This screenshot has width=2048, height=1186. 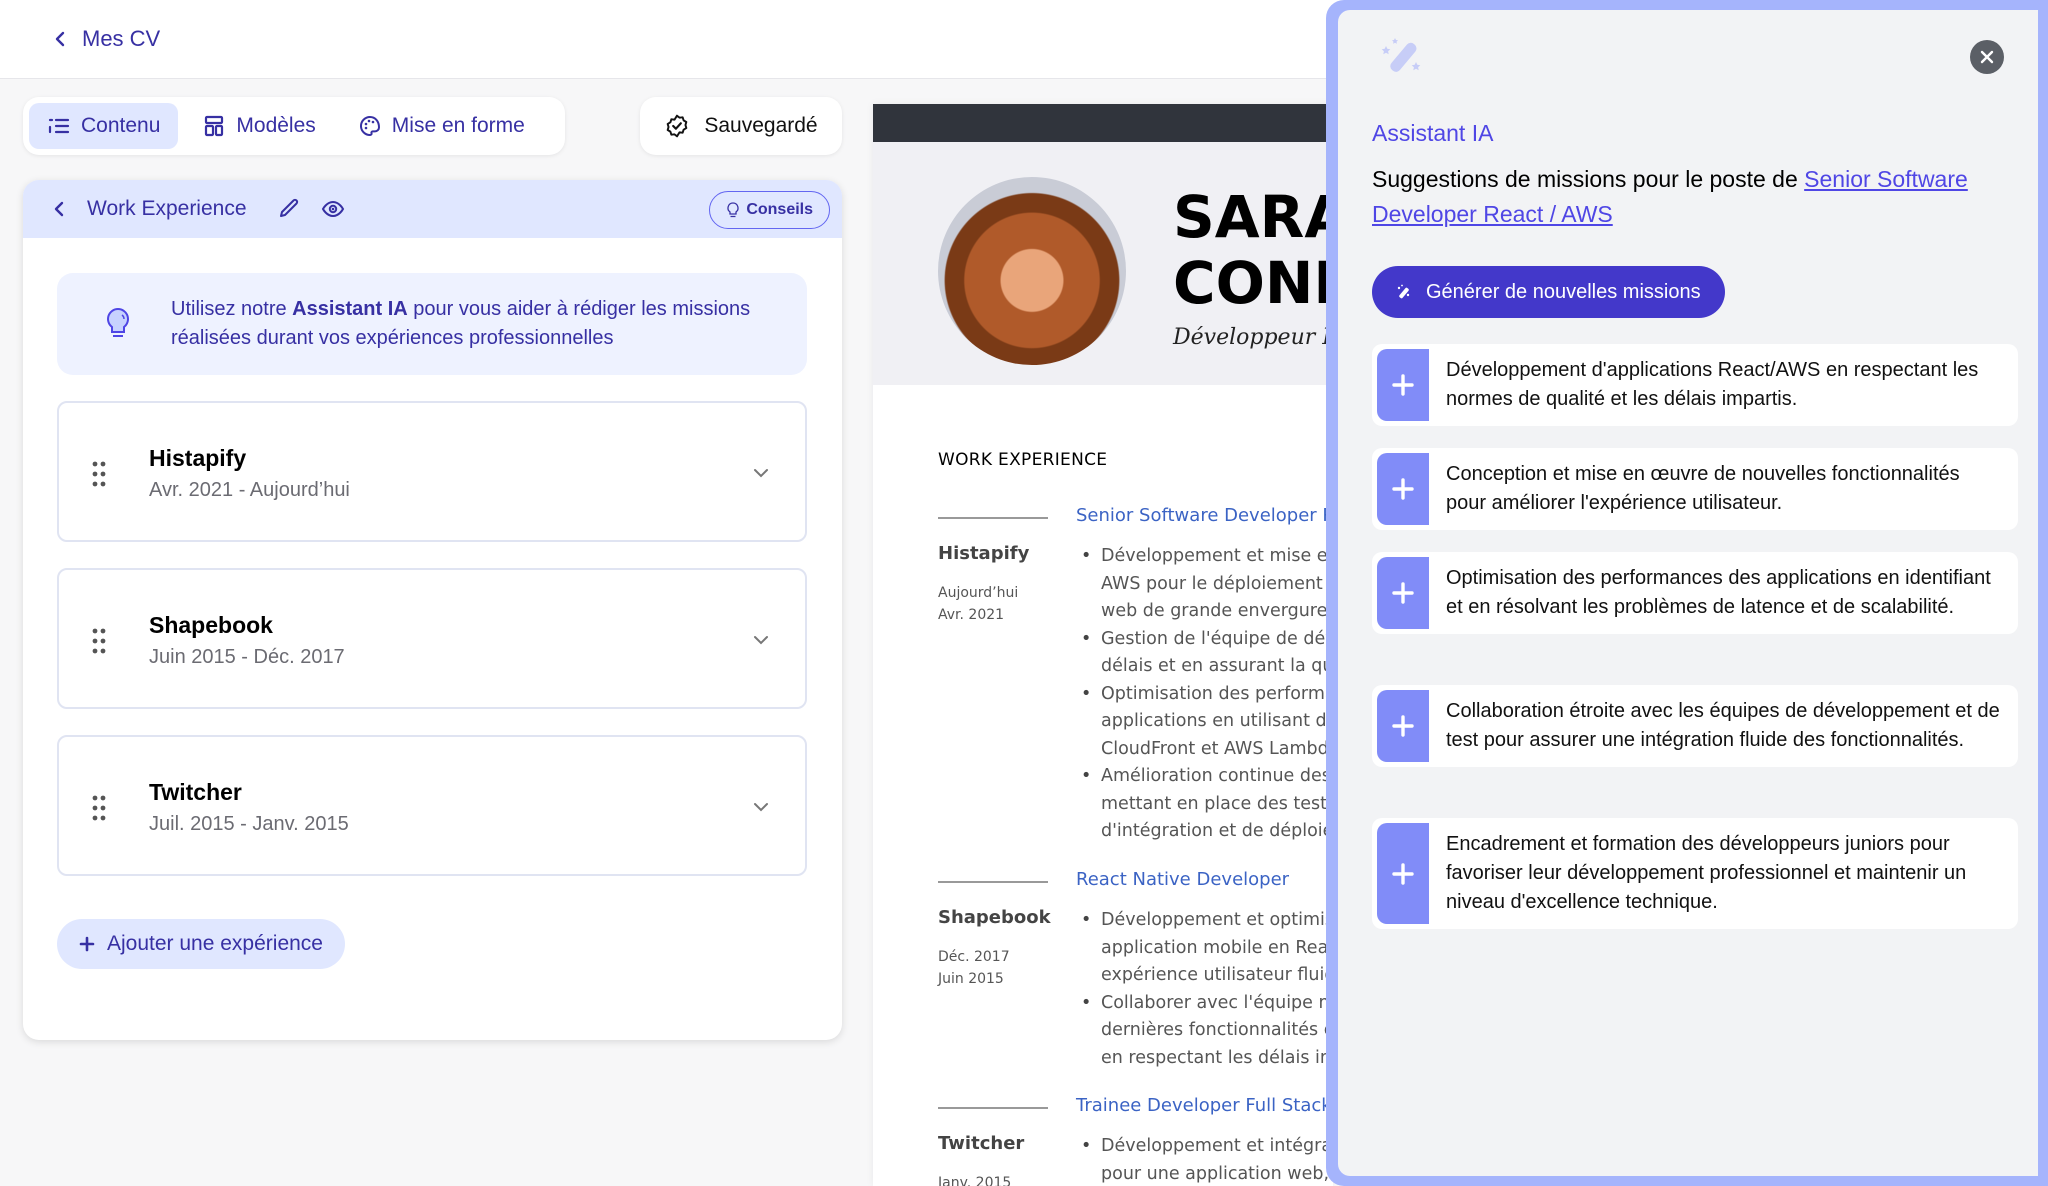 What do you see at coordinates (195, 792) in the screenshot?
I see `company-name: Twitcher` at bounding box center [195, 792].